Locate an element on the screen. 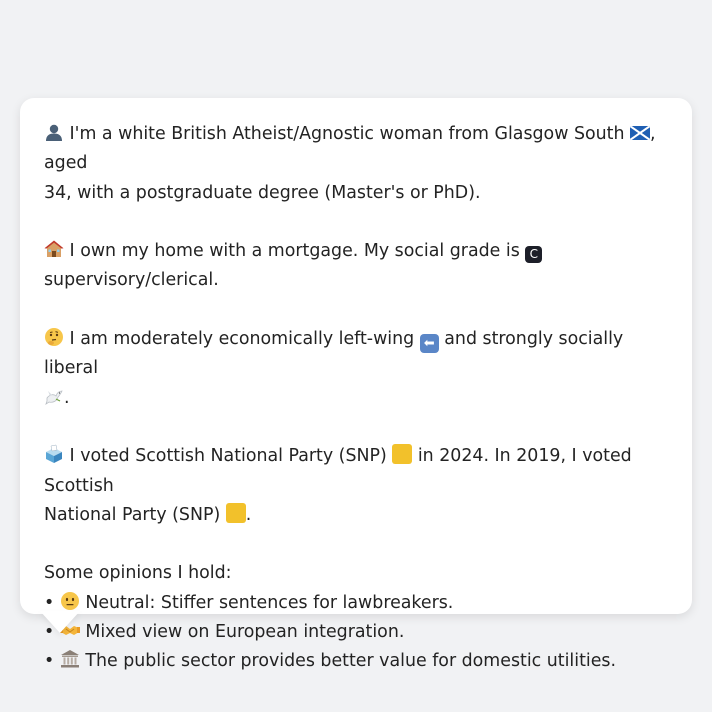  left-arrow-icon: ⬅ is located at coordinates (429, 344).